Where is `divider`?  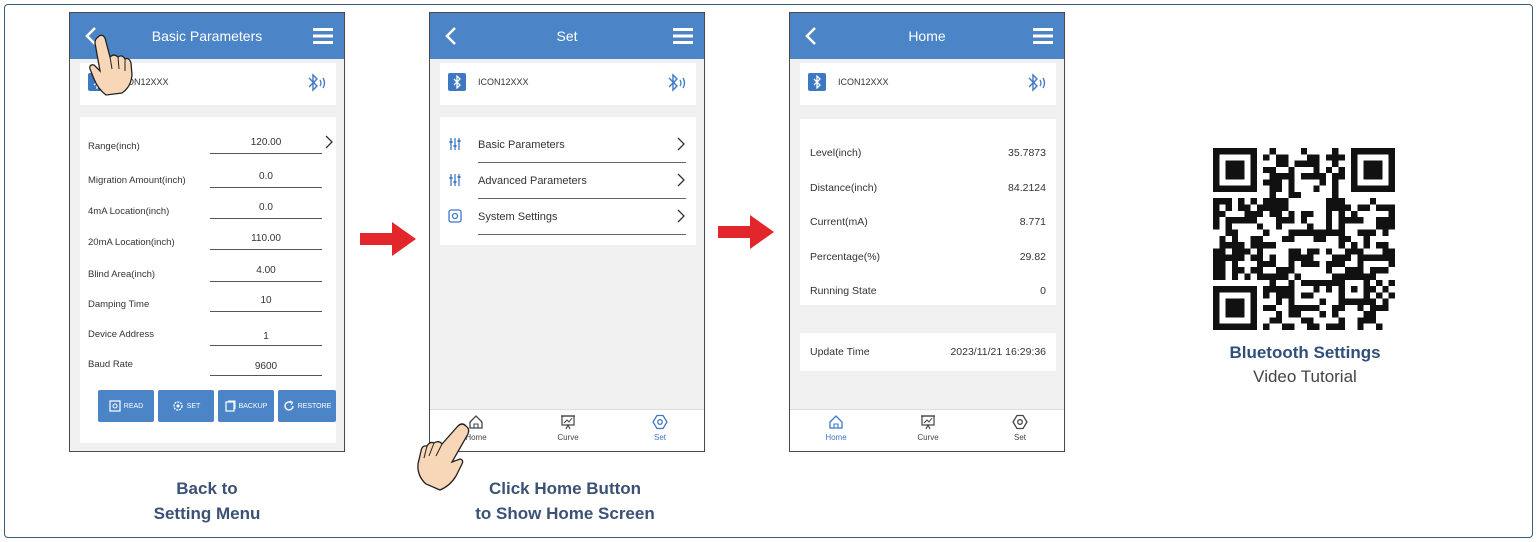
divider is located at coordinates (582, 234).